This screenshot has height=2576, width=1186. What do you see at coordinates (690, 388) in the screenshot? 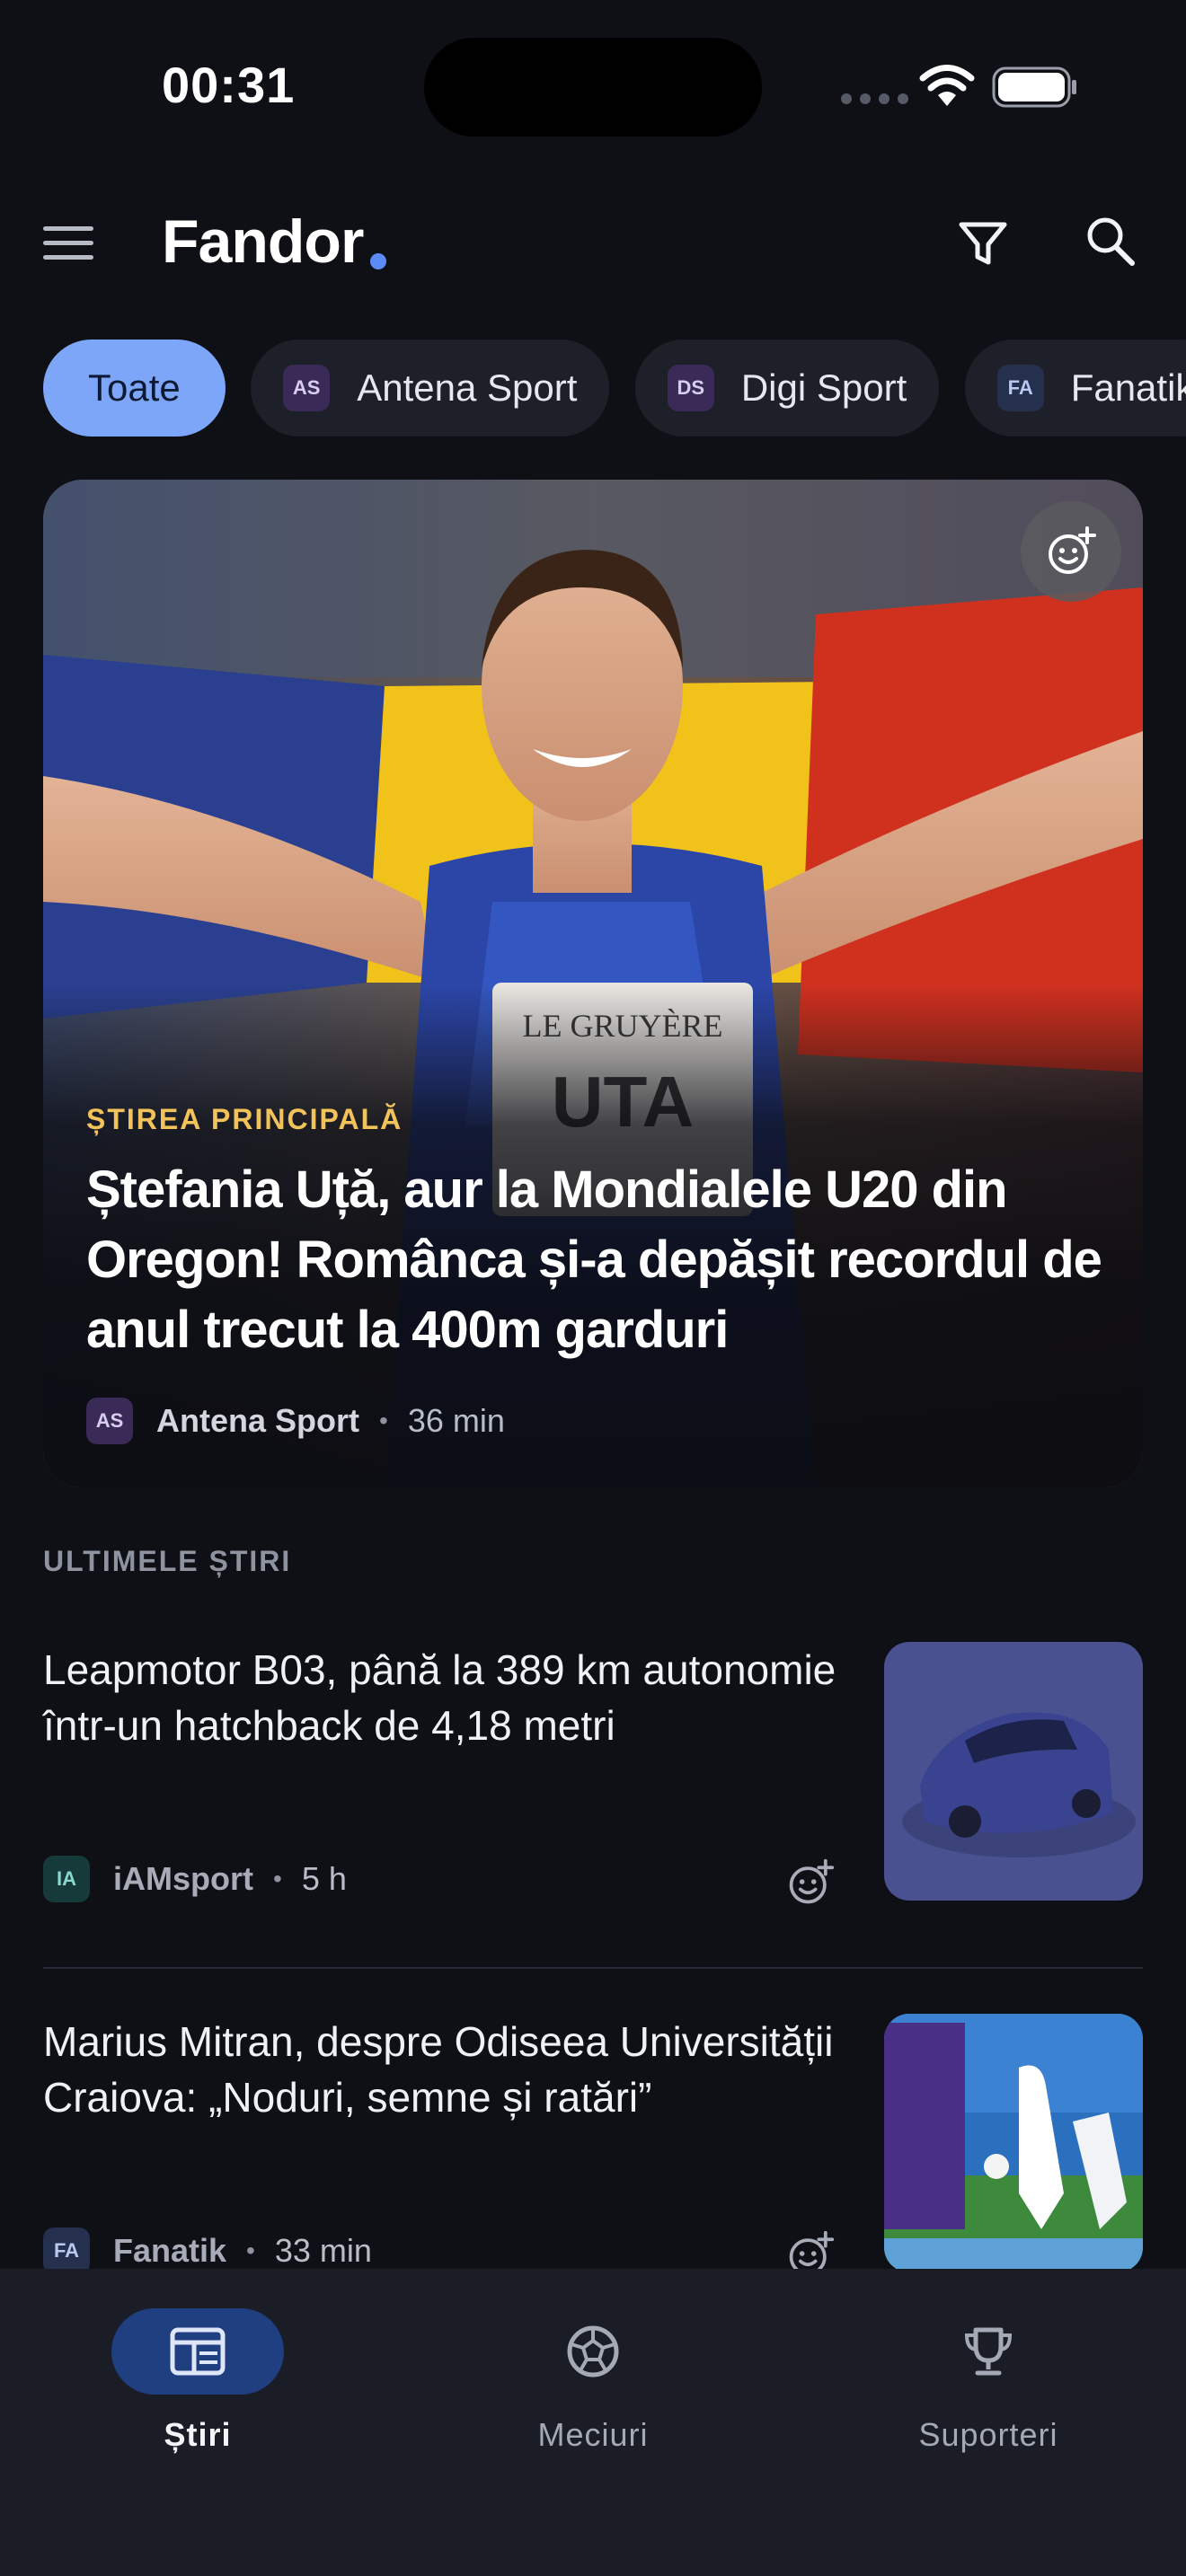
I see `source-badge: DS` at bounding box center [690, 388].